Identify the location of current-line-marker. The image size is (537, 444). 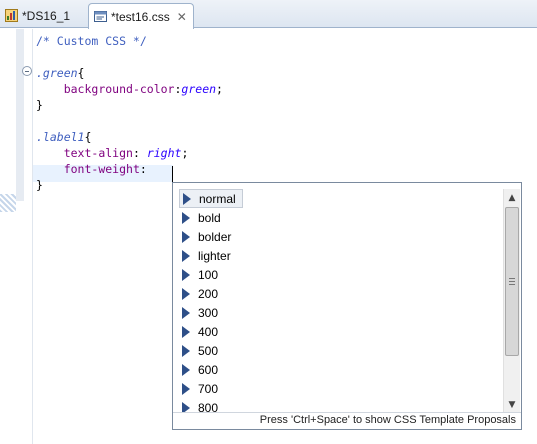
(8, 203).